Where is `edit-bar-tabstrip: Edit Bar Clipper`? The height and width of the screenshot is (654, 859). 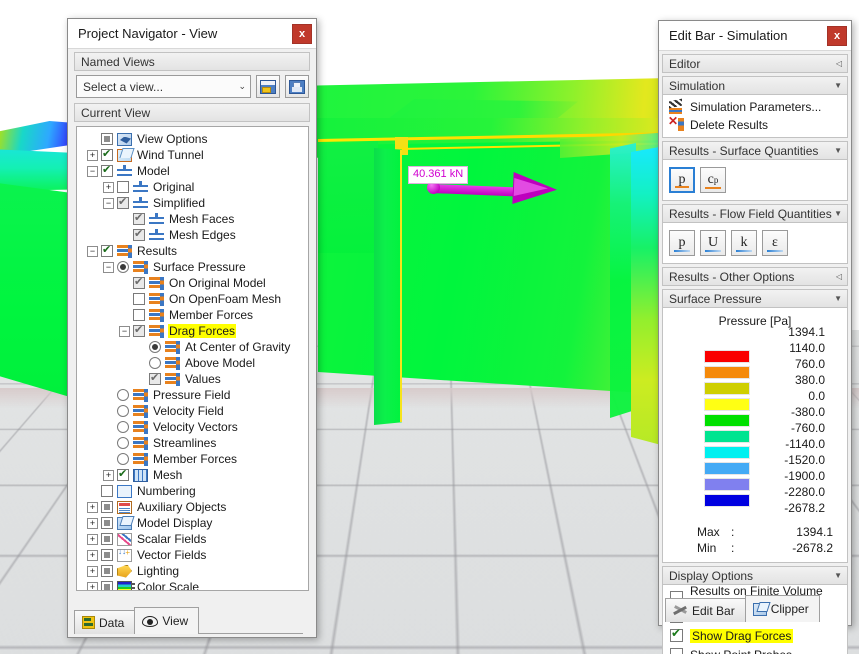 edit-bar-tabstrip: Edit Bar Clipper is located at coordinates (742, 608).